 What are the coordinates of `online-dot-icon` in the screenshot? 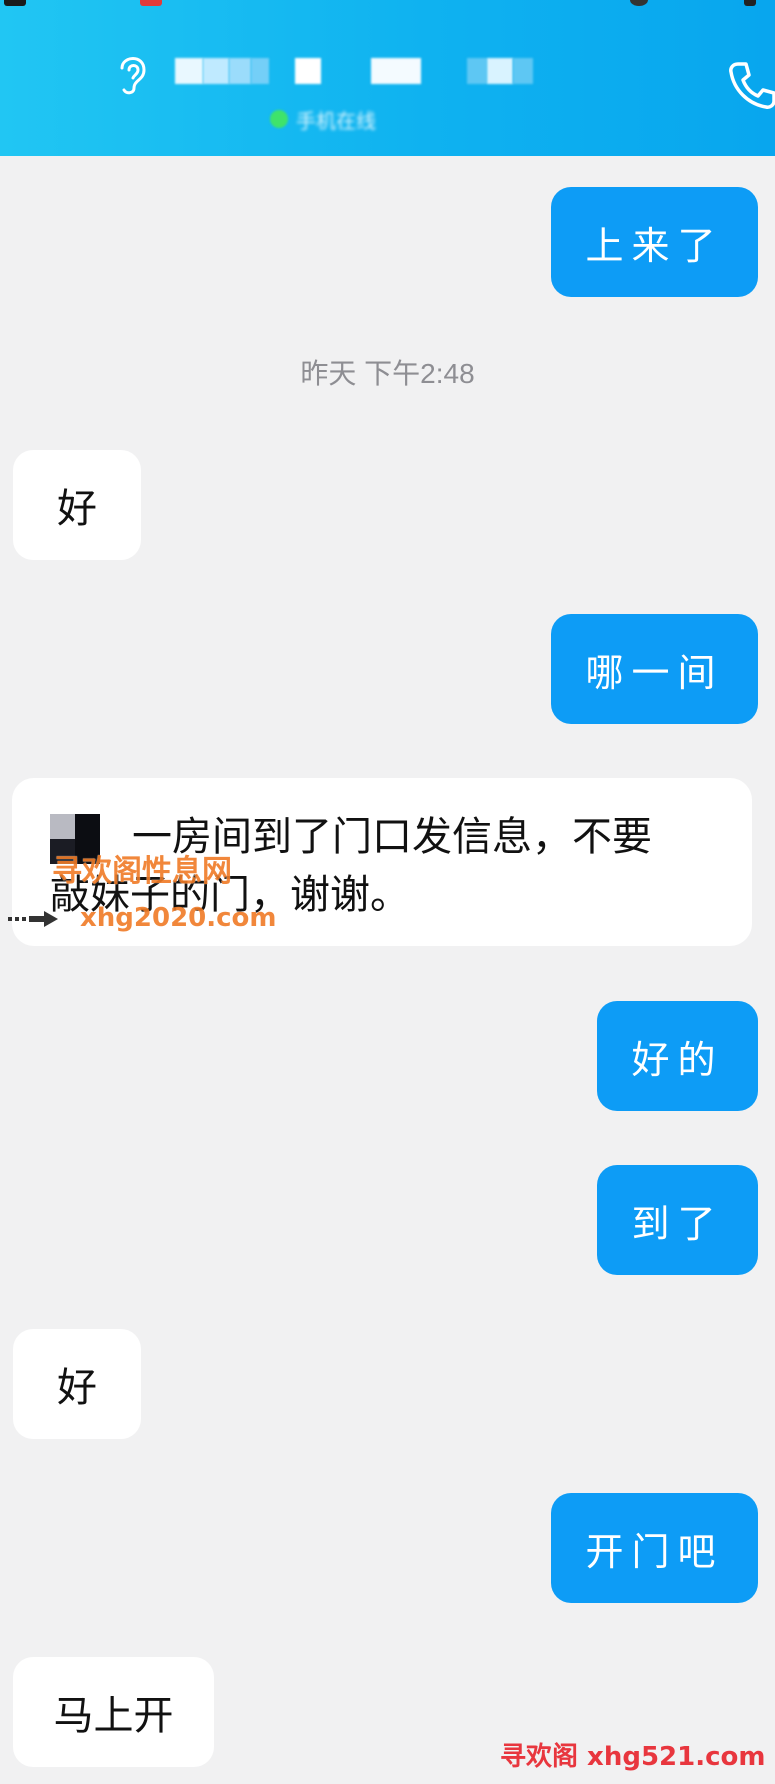 It's located at (279, 119).